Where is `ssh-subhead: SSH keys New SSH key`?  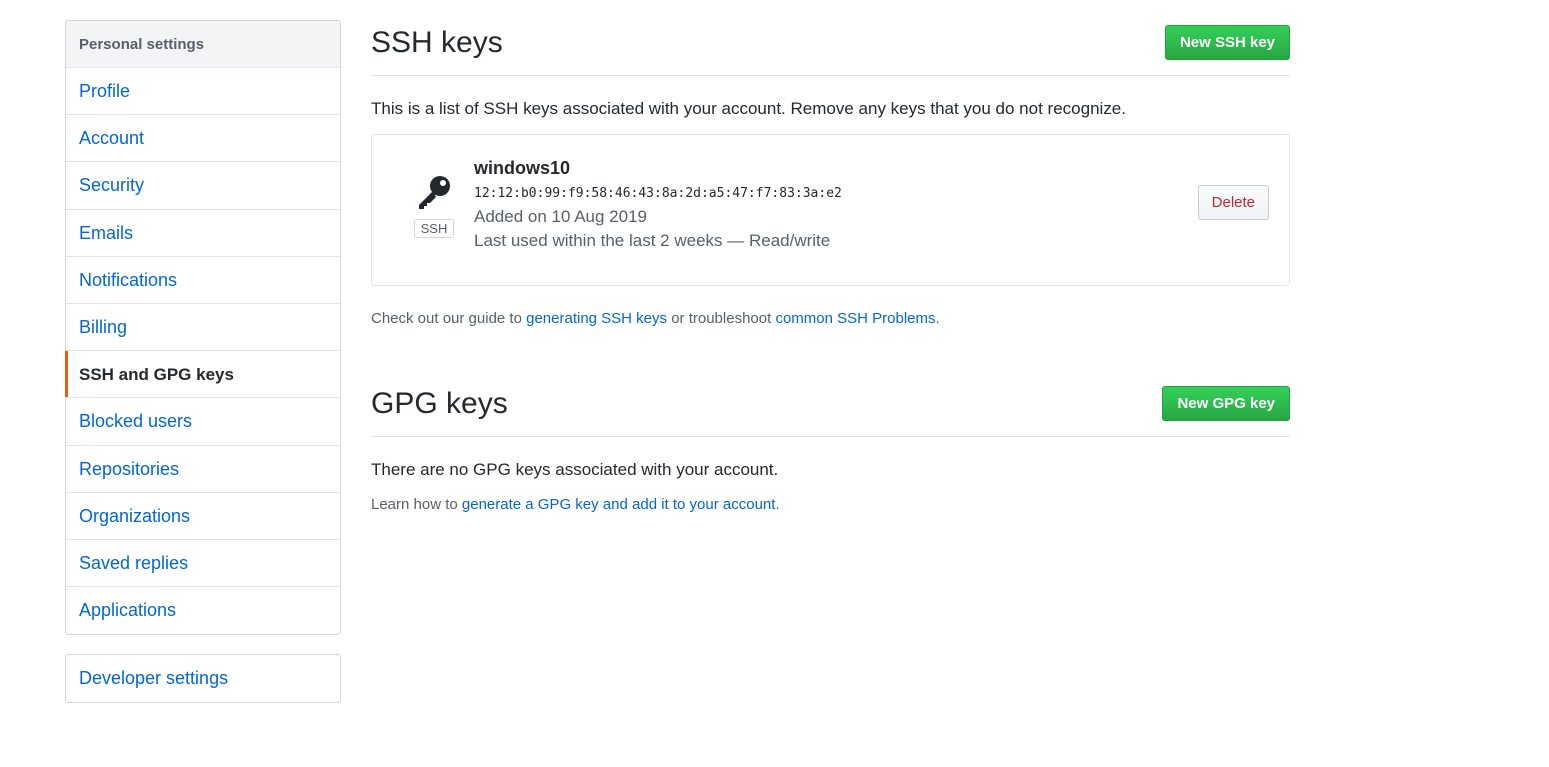
ssh-subhead: SSH keys New SSH key is located at coordinates (830, 48).